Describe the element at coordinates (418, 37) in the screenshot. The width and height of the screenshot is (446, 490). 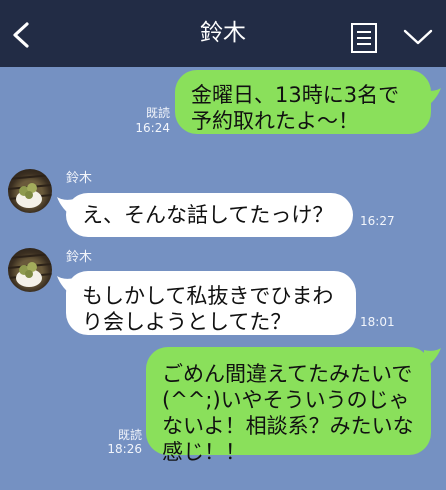
I see `chevron-down-icon` at that location.